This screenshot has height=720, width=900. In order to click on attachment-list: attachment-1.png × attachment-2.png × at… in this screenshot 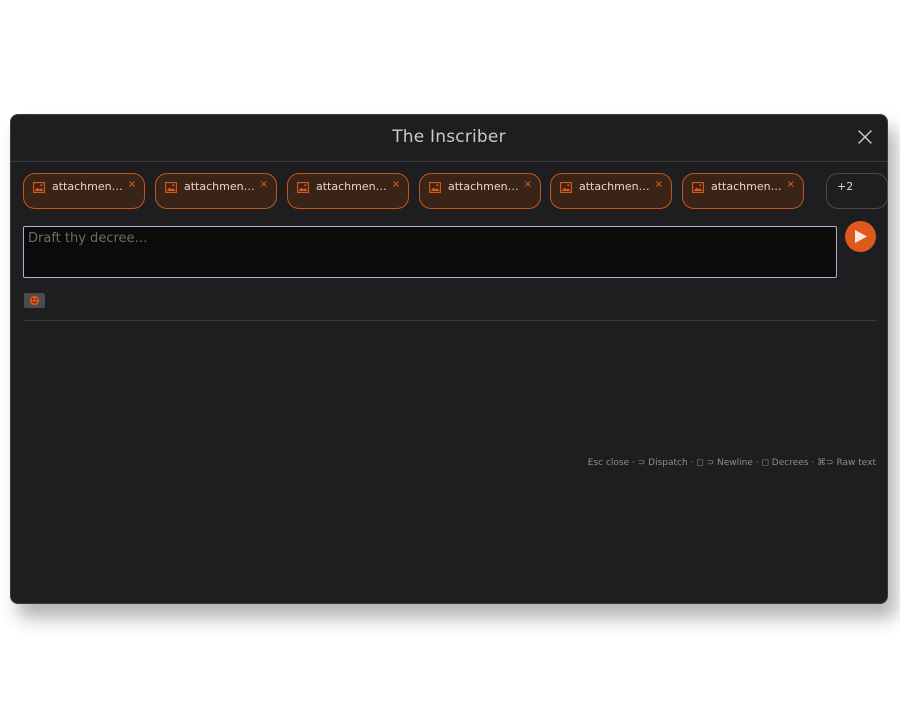, I will do `click(455, 192)`.